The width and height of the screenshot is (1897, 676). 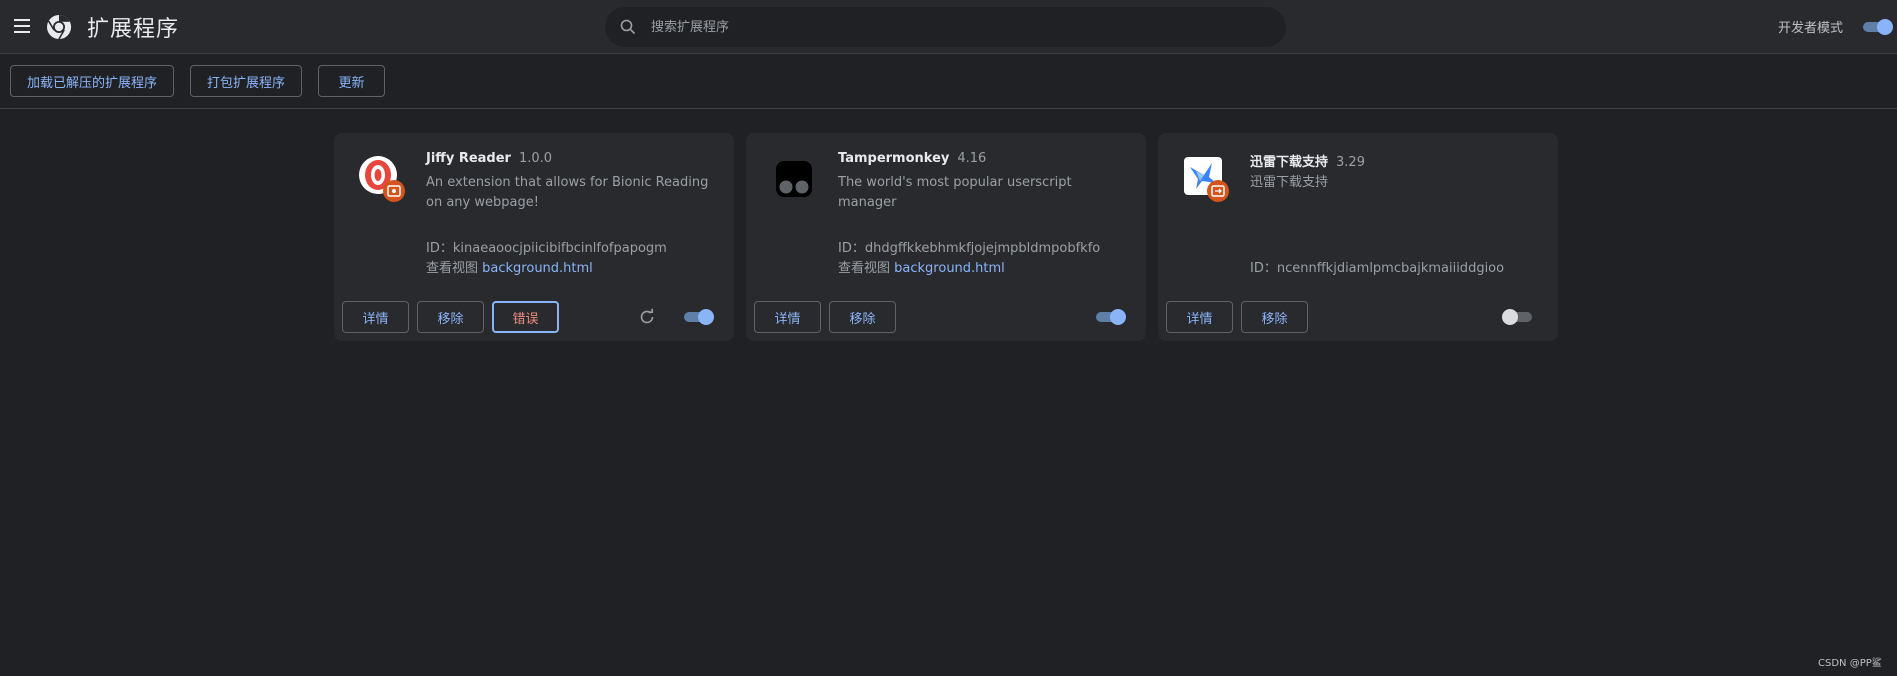 I want to click on reload-icon, so click(x=647, y=317).